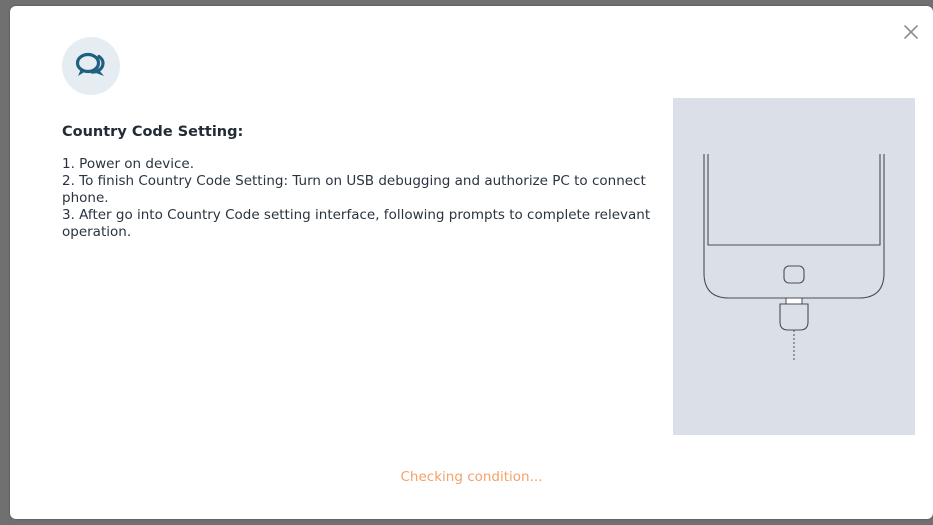  I want to click on chat-bubbles-icon, so click(90, 64).